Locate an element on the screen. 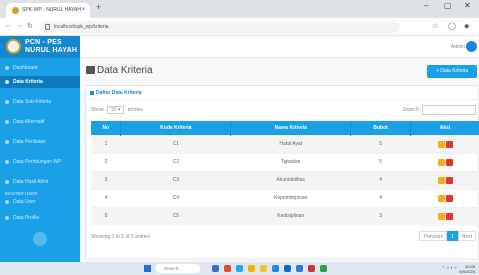  page-button: 1 is located at coordinates (452, 236).